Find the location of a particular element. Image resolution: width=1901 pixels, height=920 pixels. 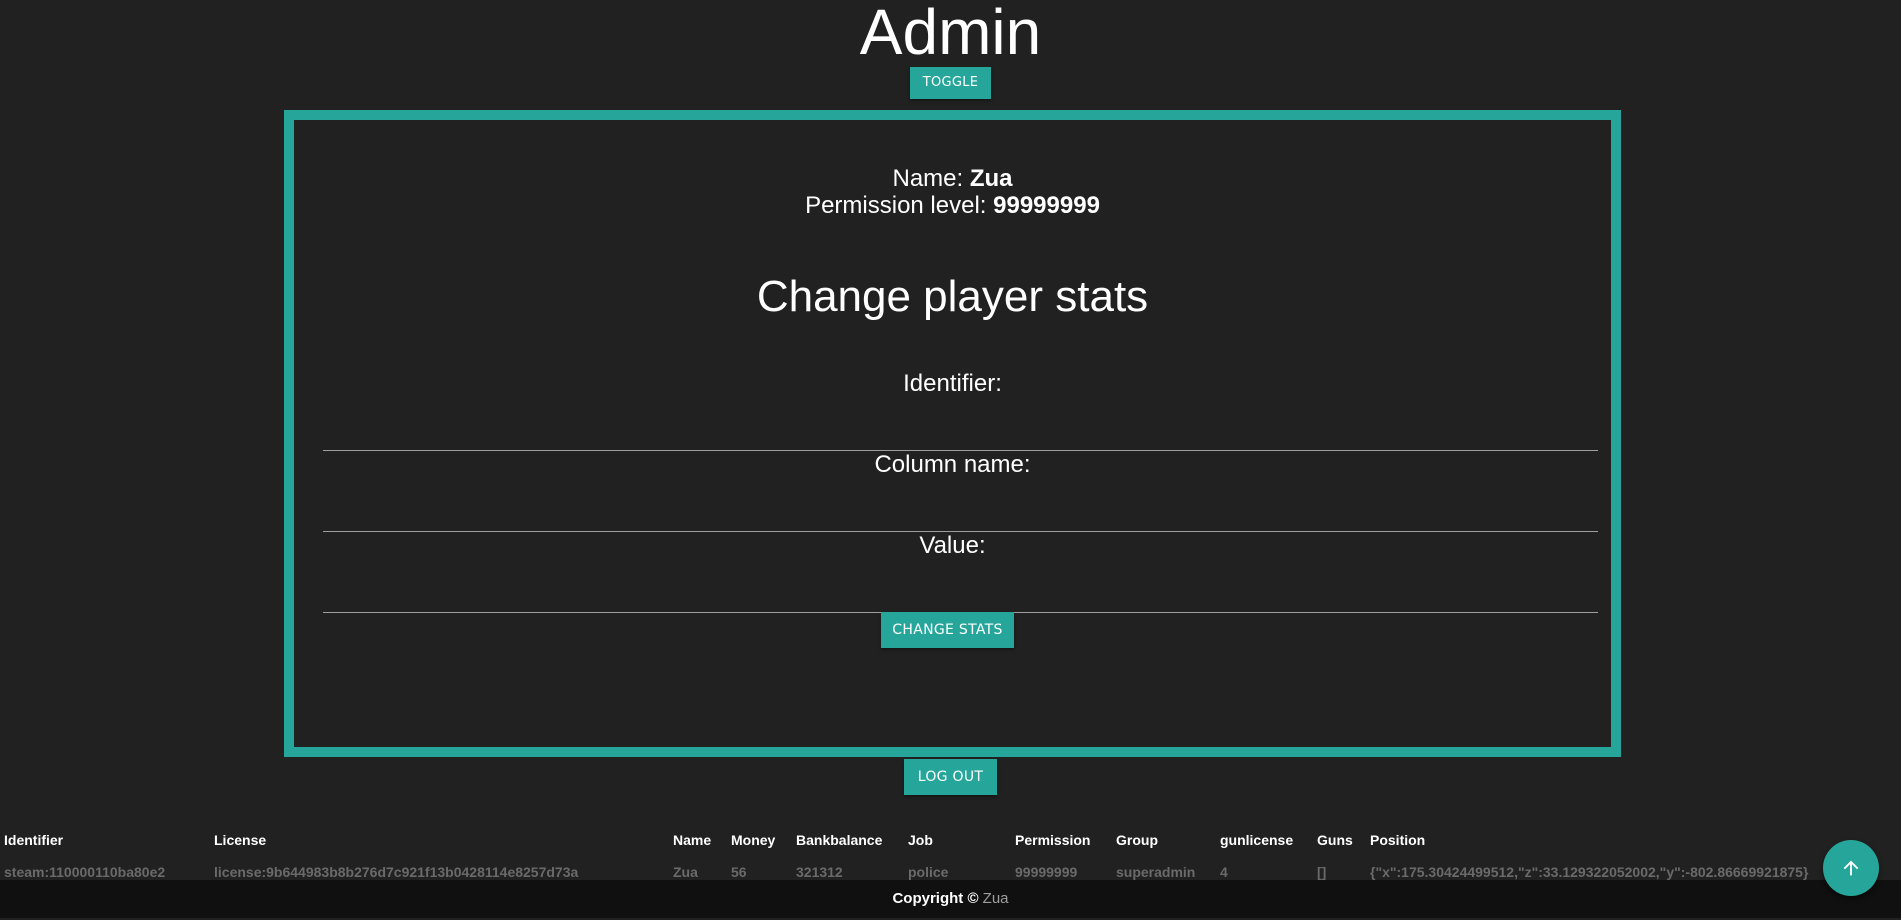

column-header-identifier: Identifier is located at coordinates (34, 840).